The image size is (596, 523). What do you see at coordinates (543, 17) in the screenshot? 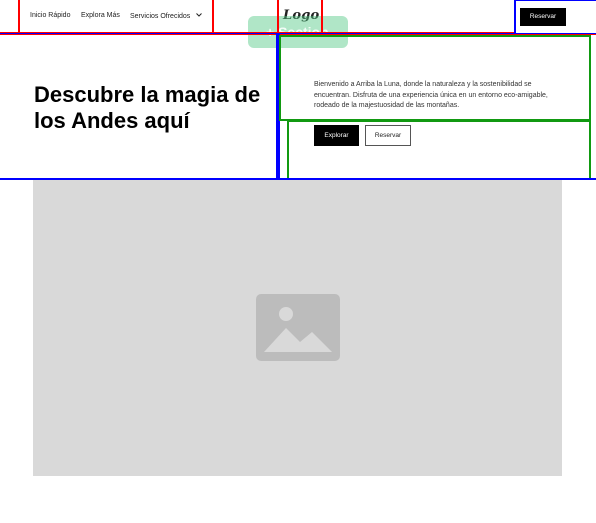
I see `nav-reserve-button: Reservar` at bounding box center [543, 17].